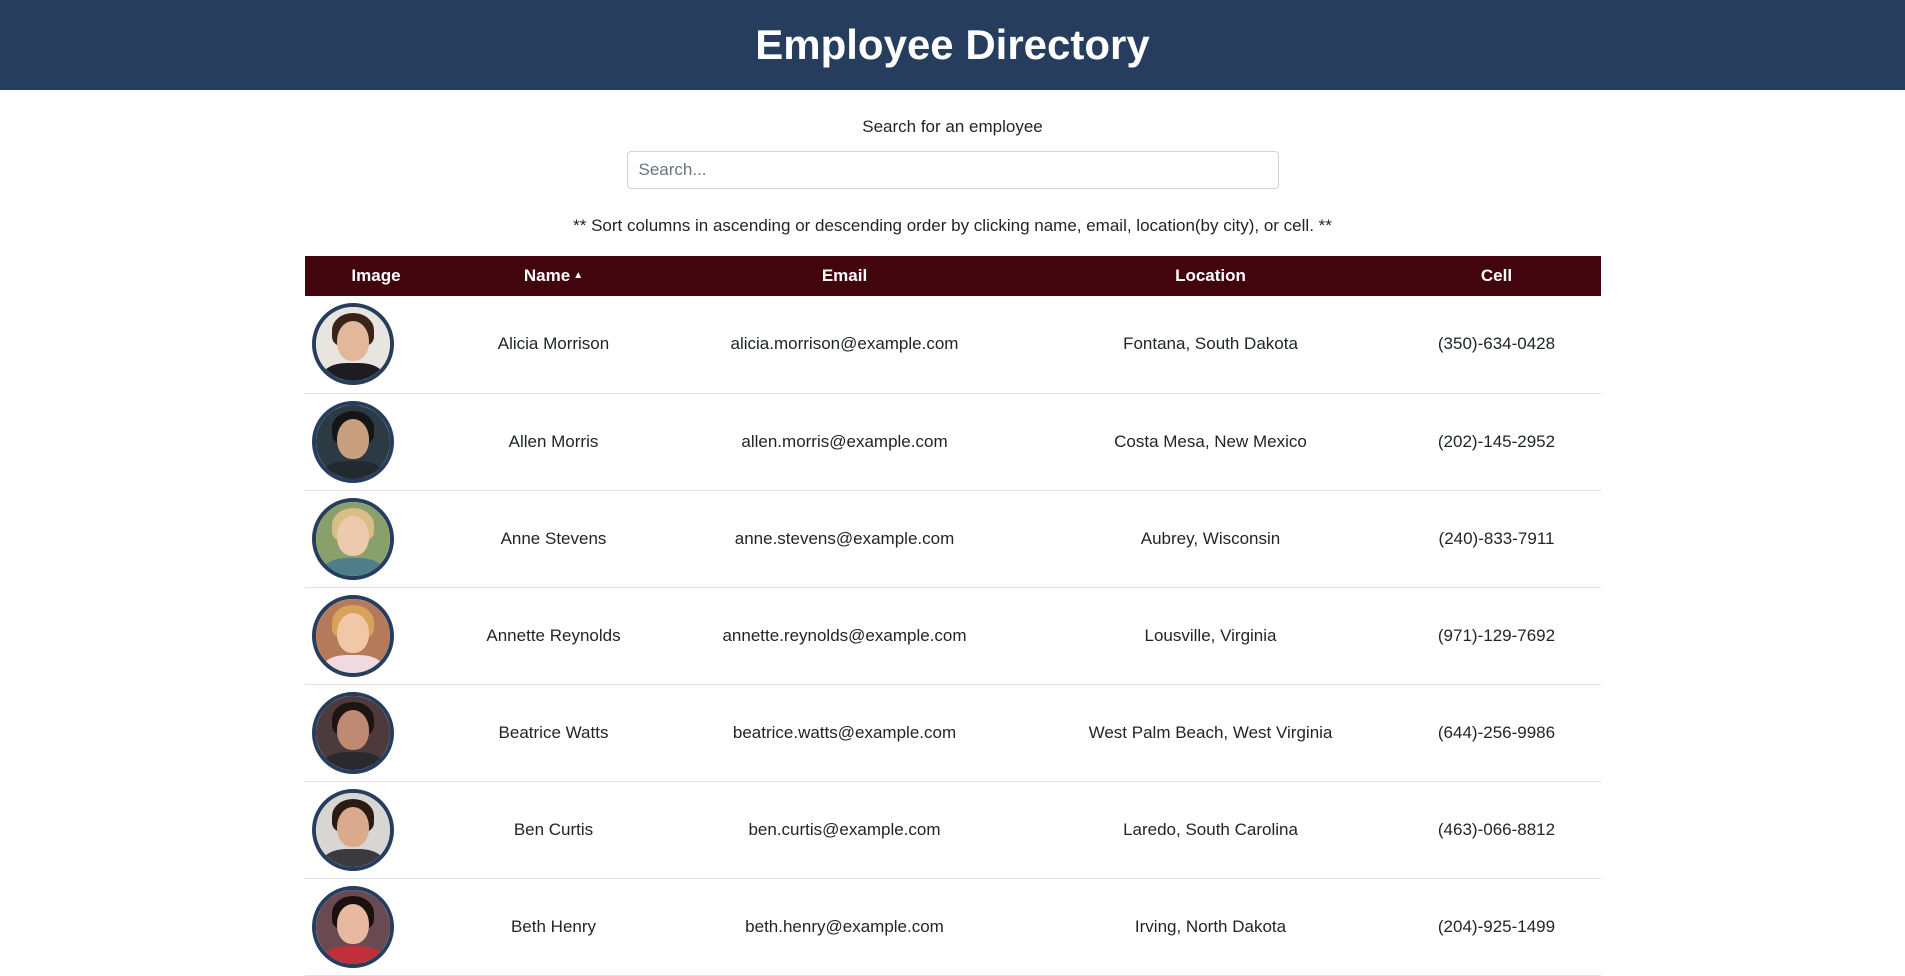 This screenshot has height=976, width=1905. I want to click on page-header: Employee Directory, so click(952, 45).